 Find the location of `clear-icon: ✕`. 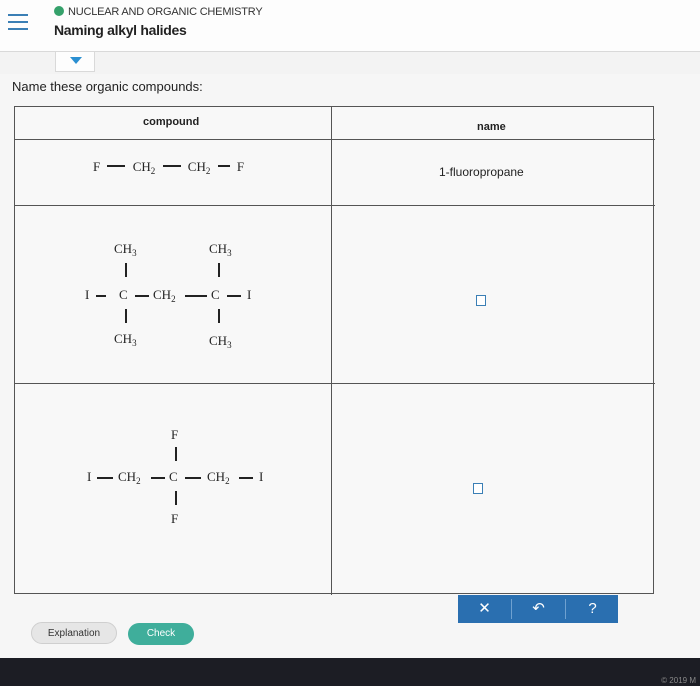

clear-icon: ✕ is located at coordinates (484, 609).